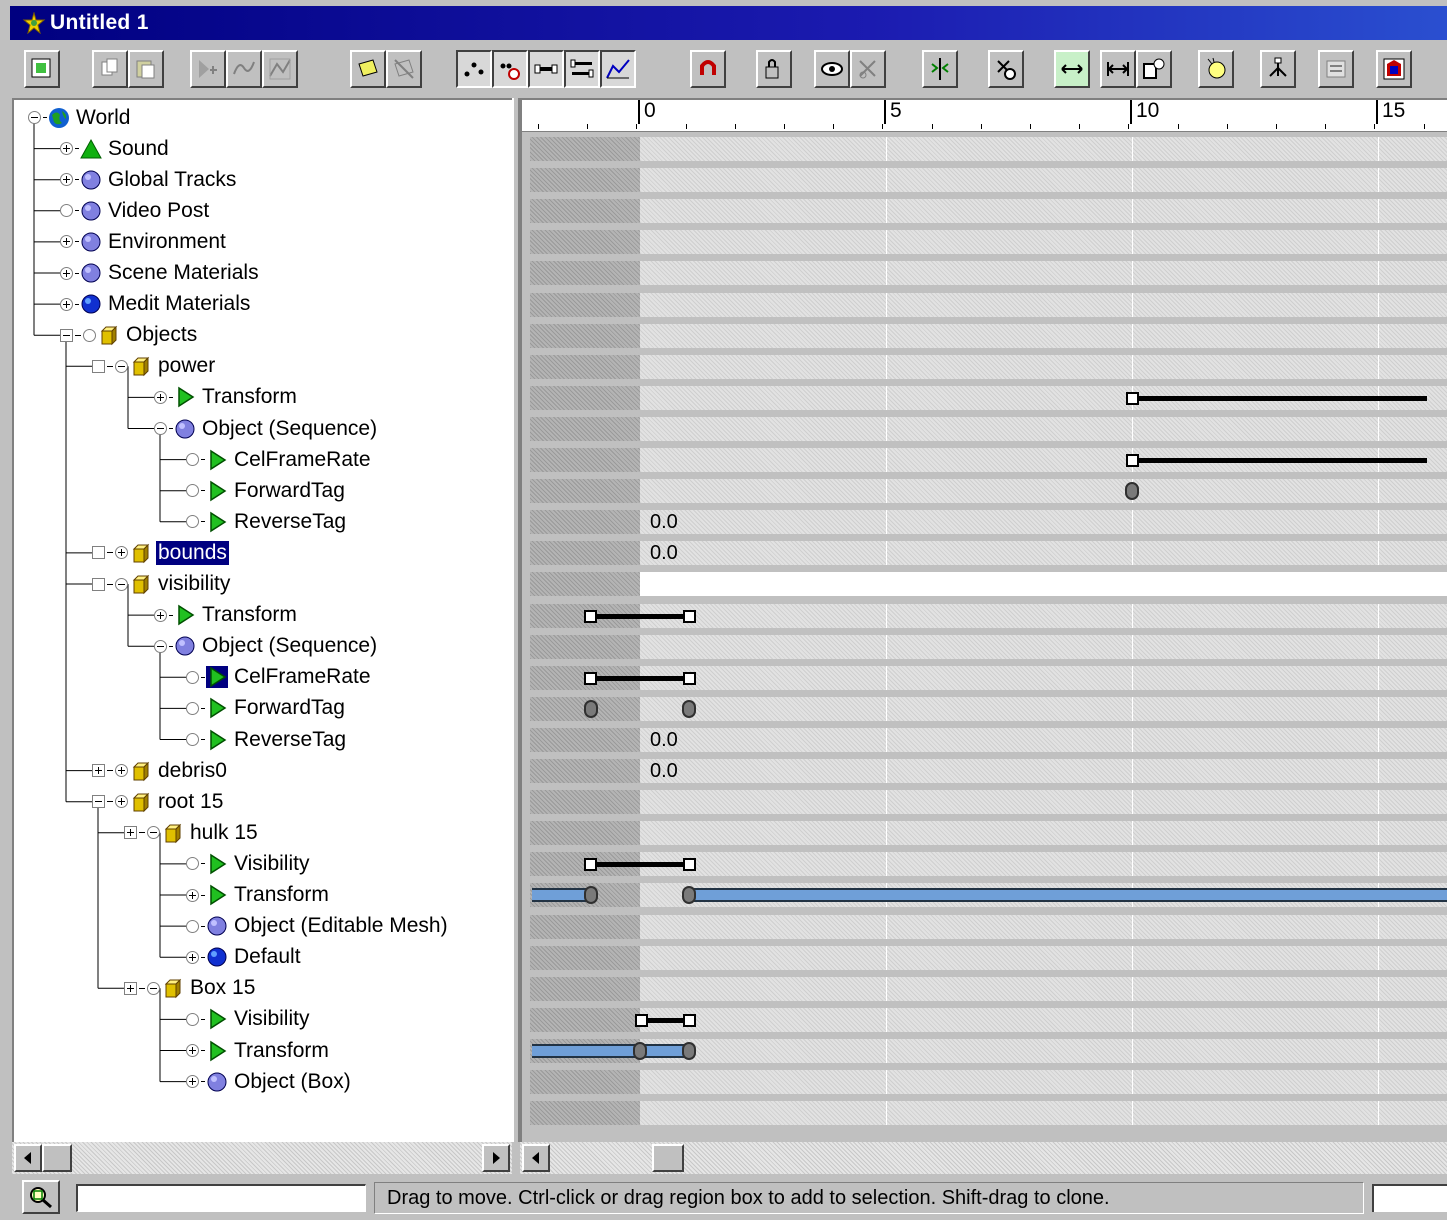 This screenshot has width=1447, height=1220. I want to click on copy-button, so click(110, 69).